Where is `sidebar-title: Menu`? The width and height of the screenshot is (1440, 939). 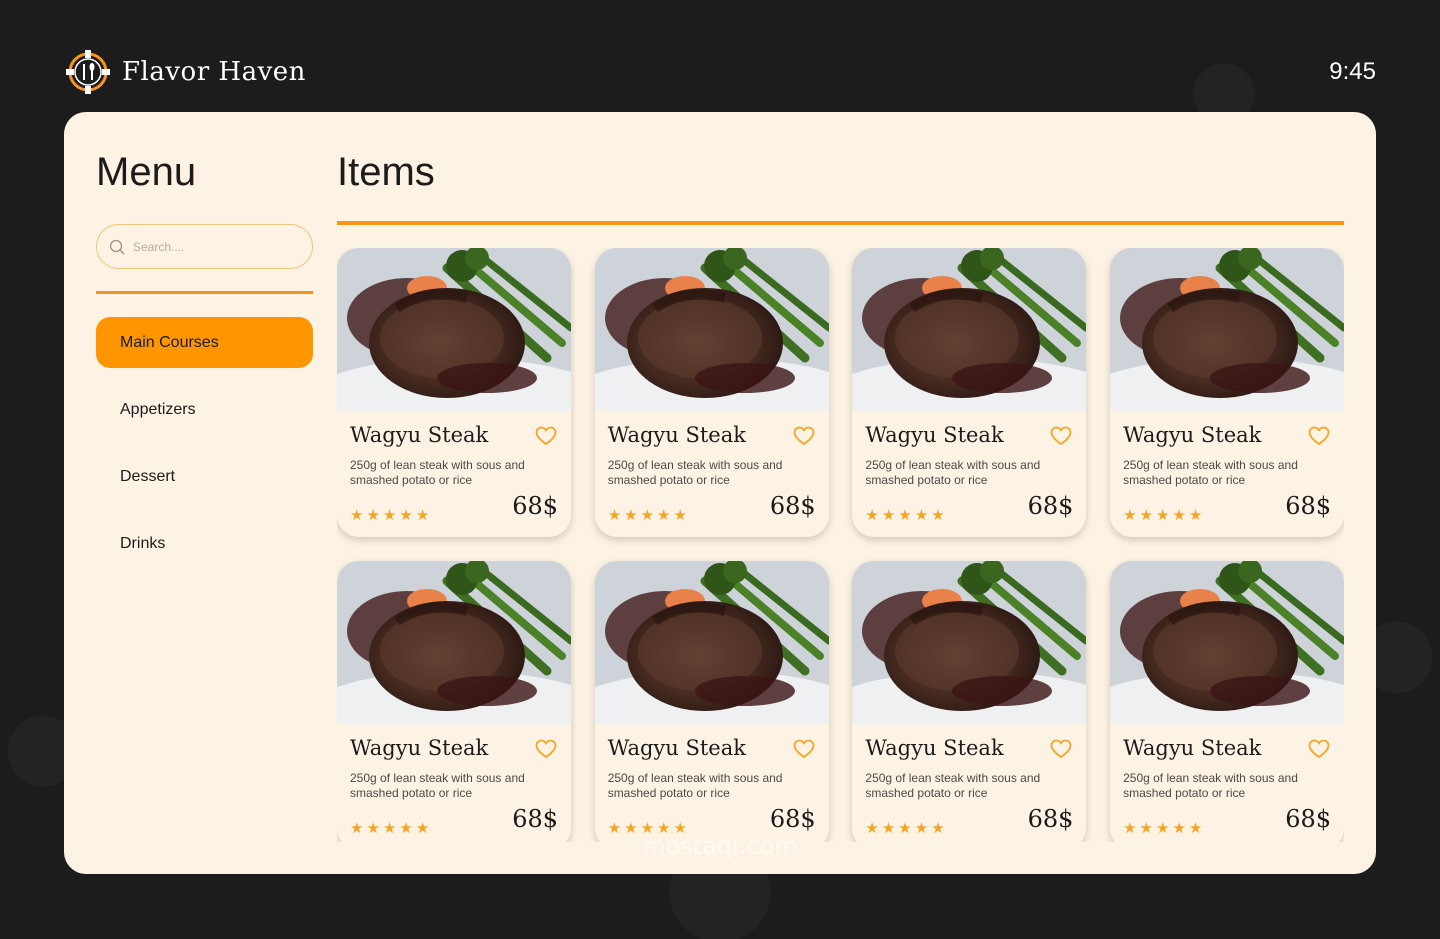 sidebar-title: Menu is located at coordinates (146, 172).